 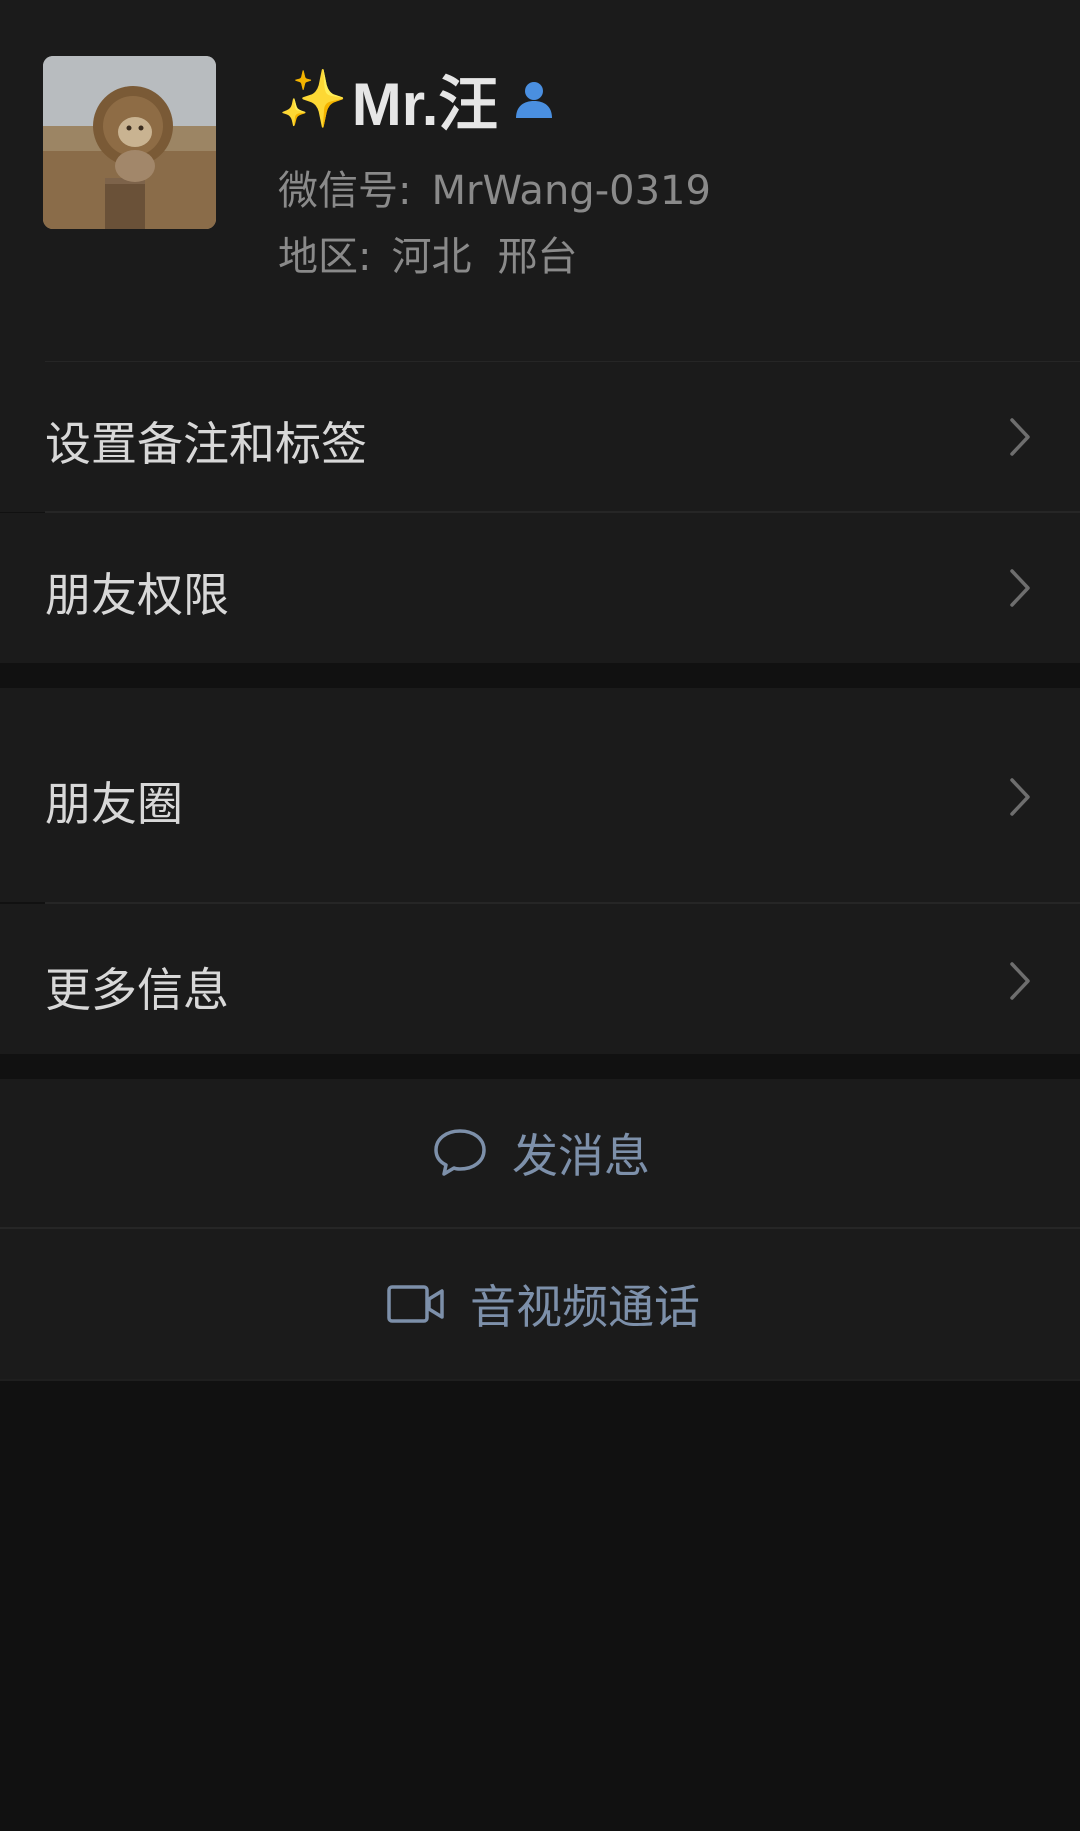 I want to click on send-message-button: 发消息, so click(x=540, y=1153).